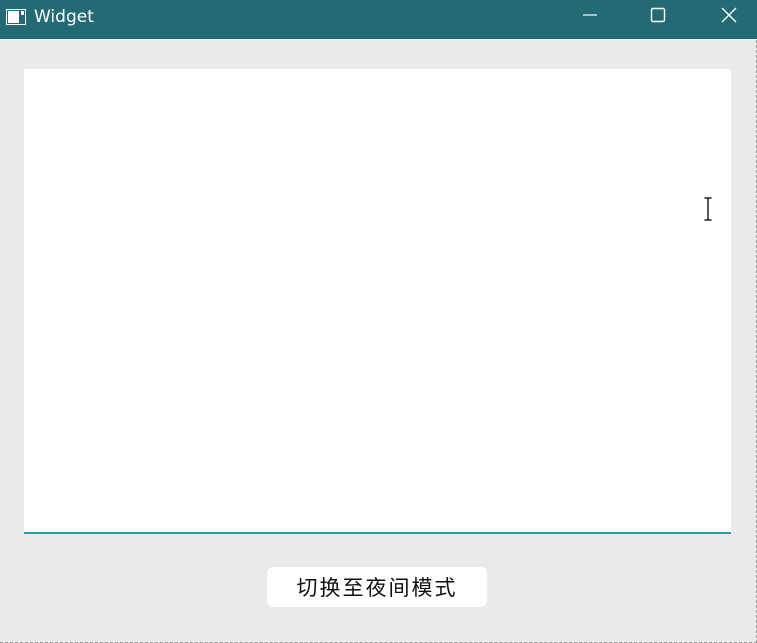  What do you see at coordinates (378, 19) in the screenshot?
I see `title-bar: Widget` at bounding box center [378, 19].